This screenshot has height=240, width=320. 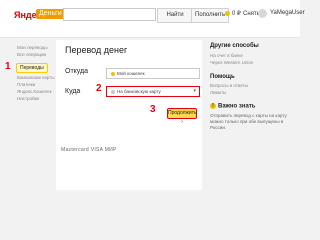 I want to click on payment-logos: Mastercard VISA МИР, so click(x=89, y=150).